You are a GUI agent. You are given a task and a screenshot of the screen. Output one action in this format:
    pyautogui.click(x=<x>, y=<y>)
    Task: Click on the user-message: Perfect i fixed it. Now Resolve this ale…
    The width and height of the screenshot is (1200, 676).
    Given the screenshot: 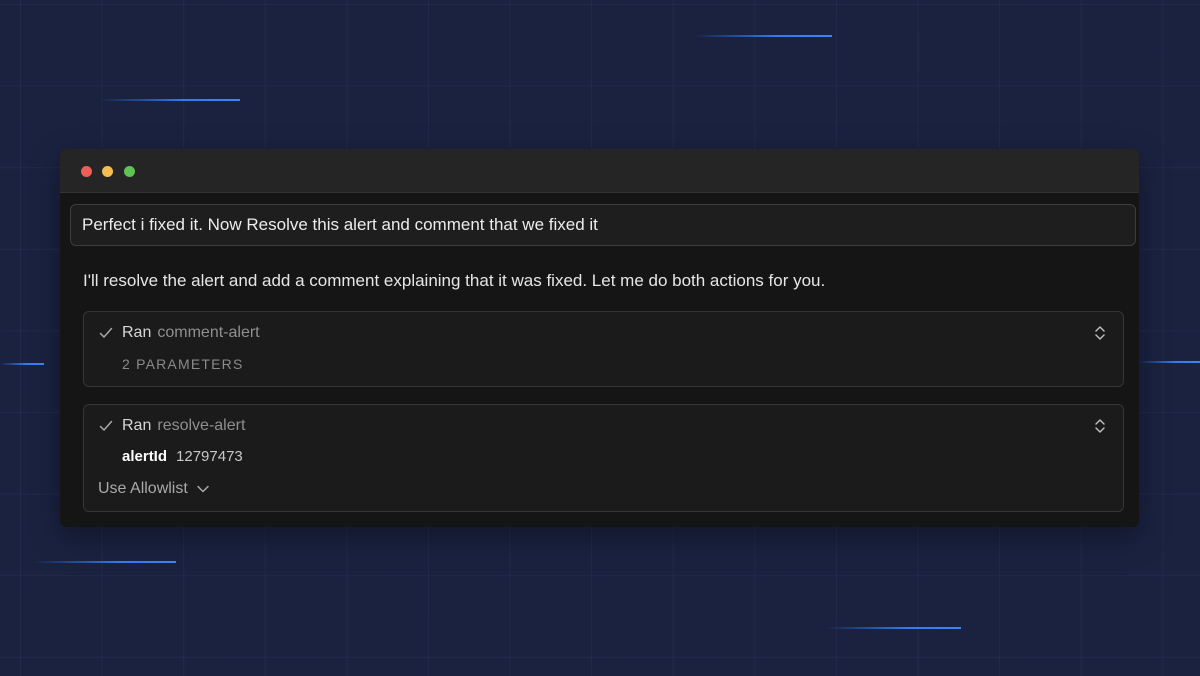 What is the action you would take?
    pyautogui.click(x=603, y=225)
    